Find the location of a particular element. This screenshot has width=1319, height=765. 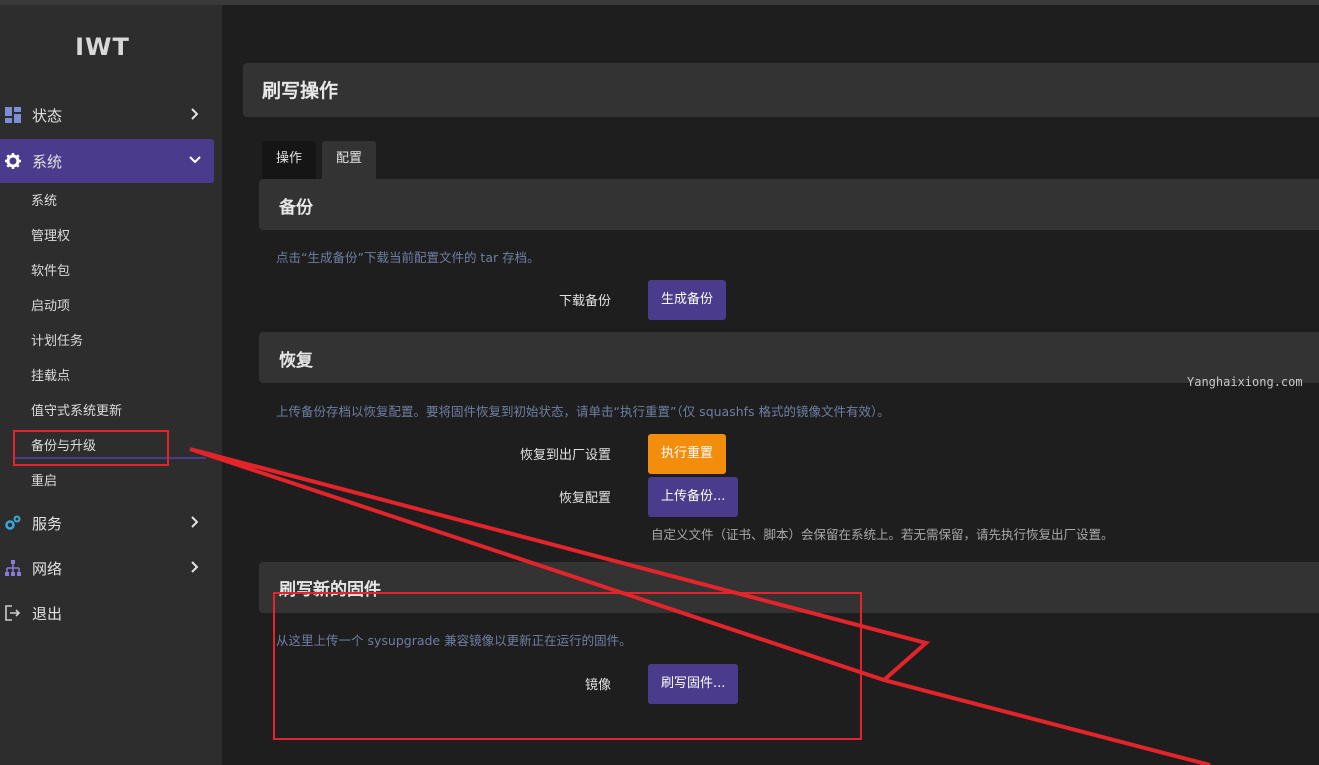

sidebar-subitem-reboot: 重启 is located at coordinates (44, 482).